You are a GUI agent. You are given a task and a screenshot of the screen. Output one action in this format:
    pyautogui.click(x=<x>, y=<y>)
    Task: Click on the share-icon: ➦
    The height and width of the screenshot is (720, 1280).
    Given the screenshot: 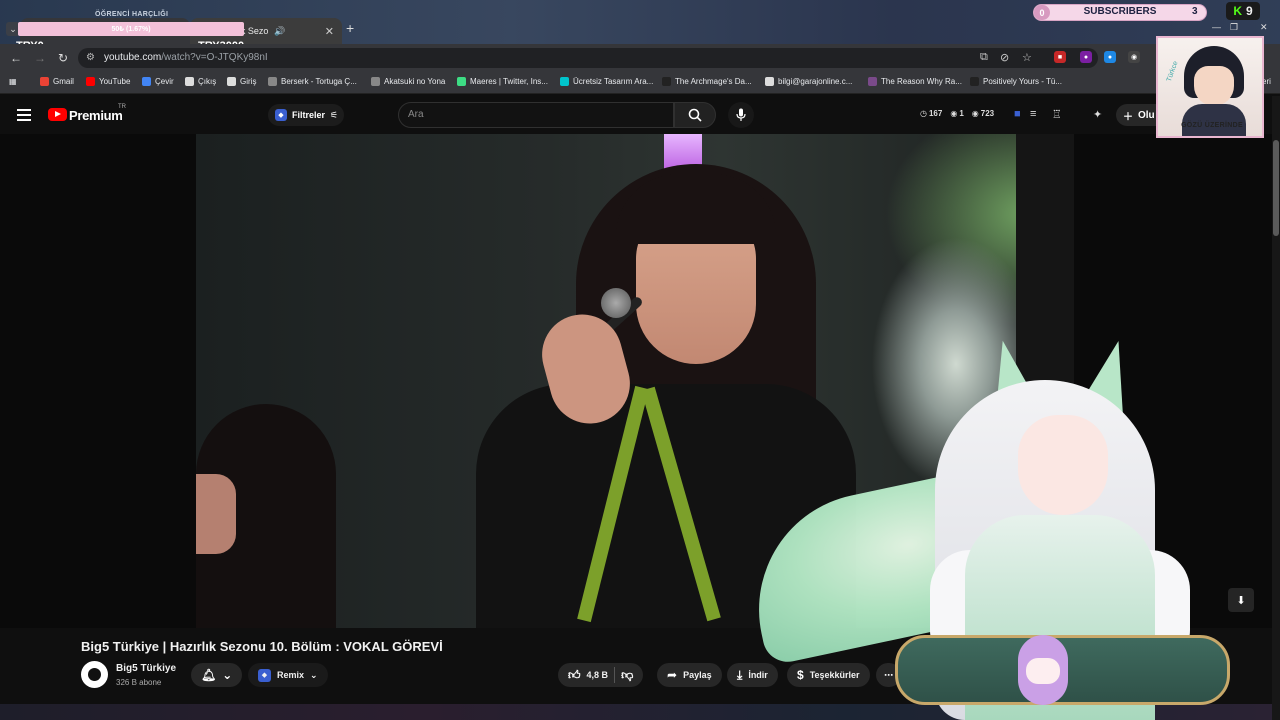 What is the action you would take?
    pyautogui.click(x=672, y=675)
    